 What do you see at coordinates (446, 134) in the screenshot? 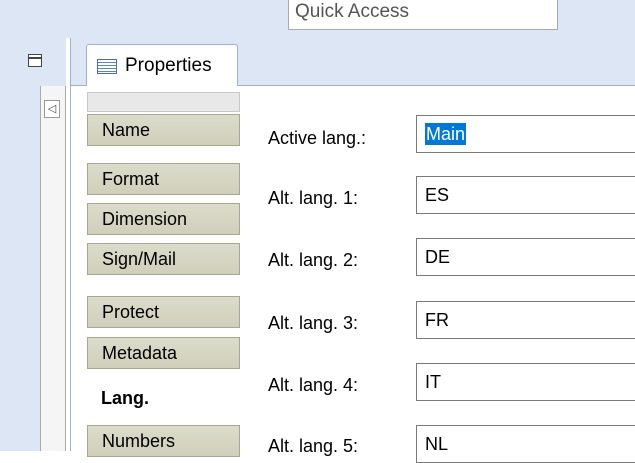
I see `active-lang-value: Main` at bounding box center [446, 134].